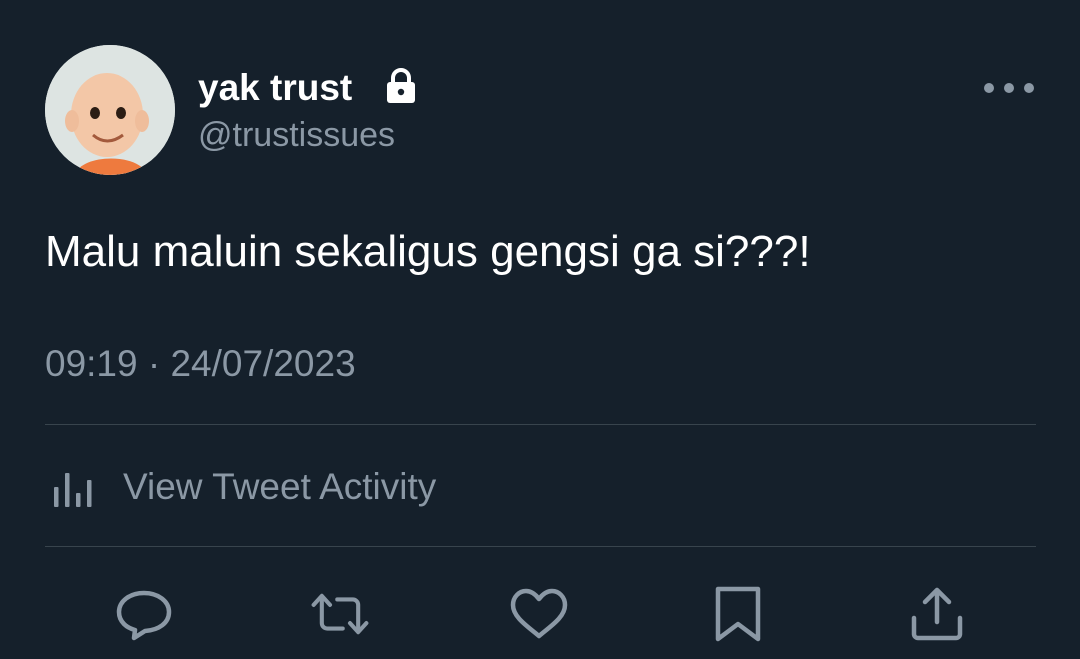  I want to click on display-name: yak trust, so click(275, 88).